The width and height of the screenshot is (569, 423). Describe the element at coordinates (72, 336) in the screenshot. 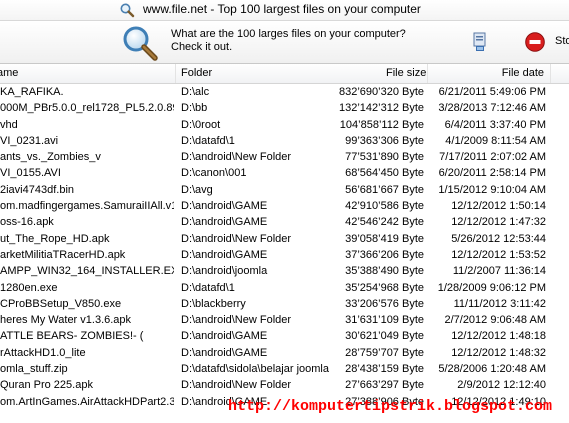

I see `file-name: ATTLE BEARS- ZOMBIES!- (` at that location.